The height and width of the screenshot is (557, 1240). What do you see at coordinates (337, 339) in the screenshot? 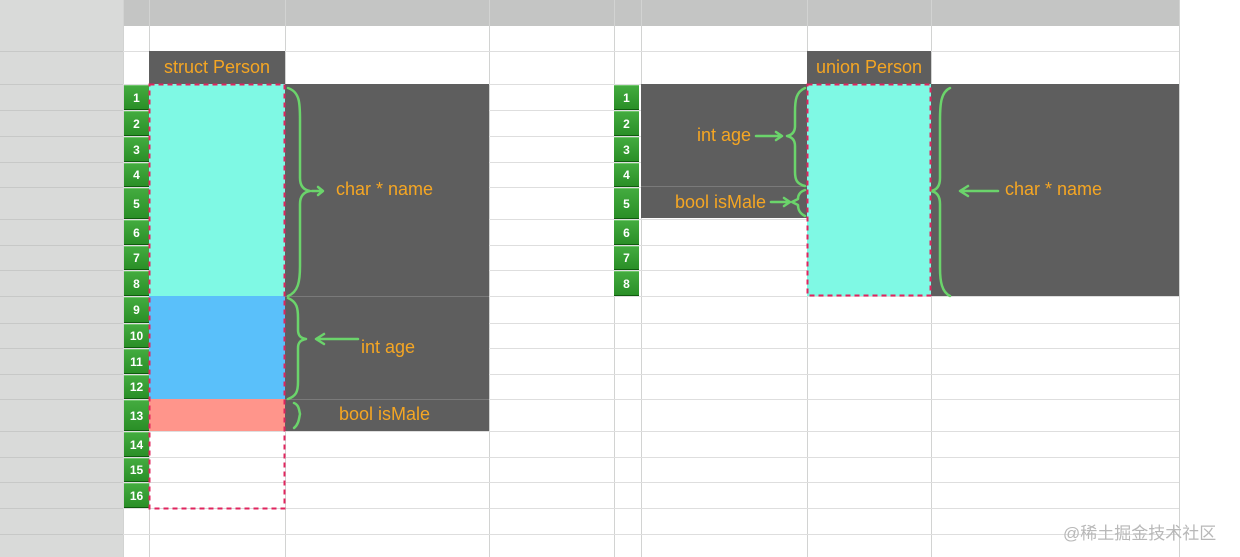
I see `struct-age-arrow-icon` at bounding box center [337, 339].